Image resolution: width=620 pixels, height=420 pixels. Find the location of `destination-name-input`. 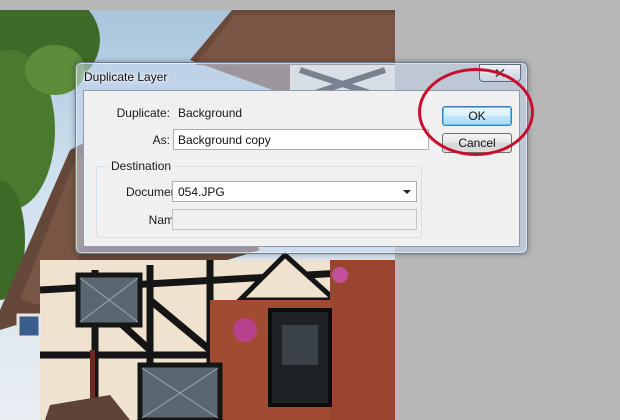

destination-name-input is located at coordinates (294, 219).